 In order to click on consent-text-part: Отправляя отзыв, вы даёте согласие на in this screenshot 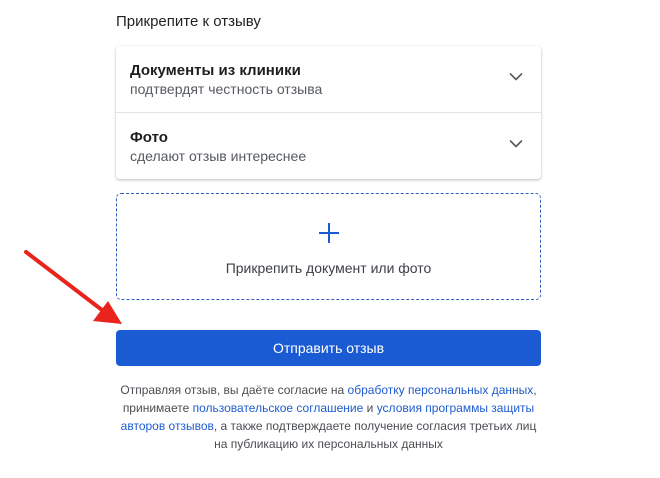, I will do `click(234, 390)`.